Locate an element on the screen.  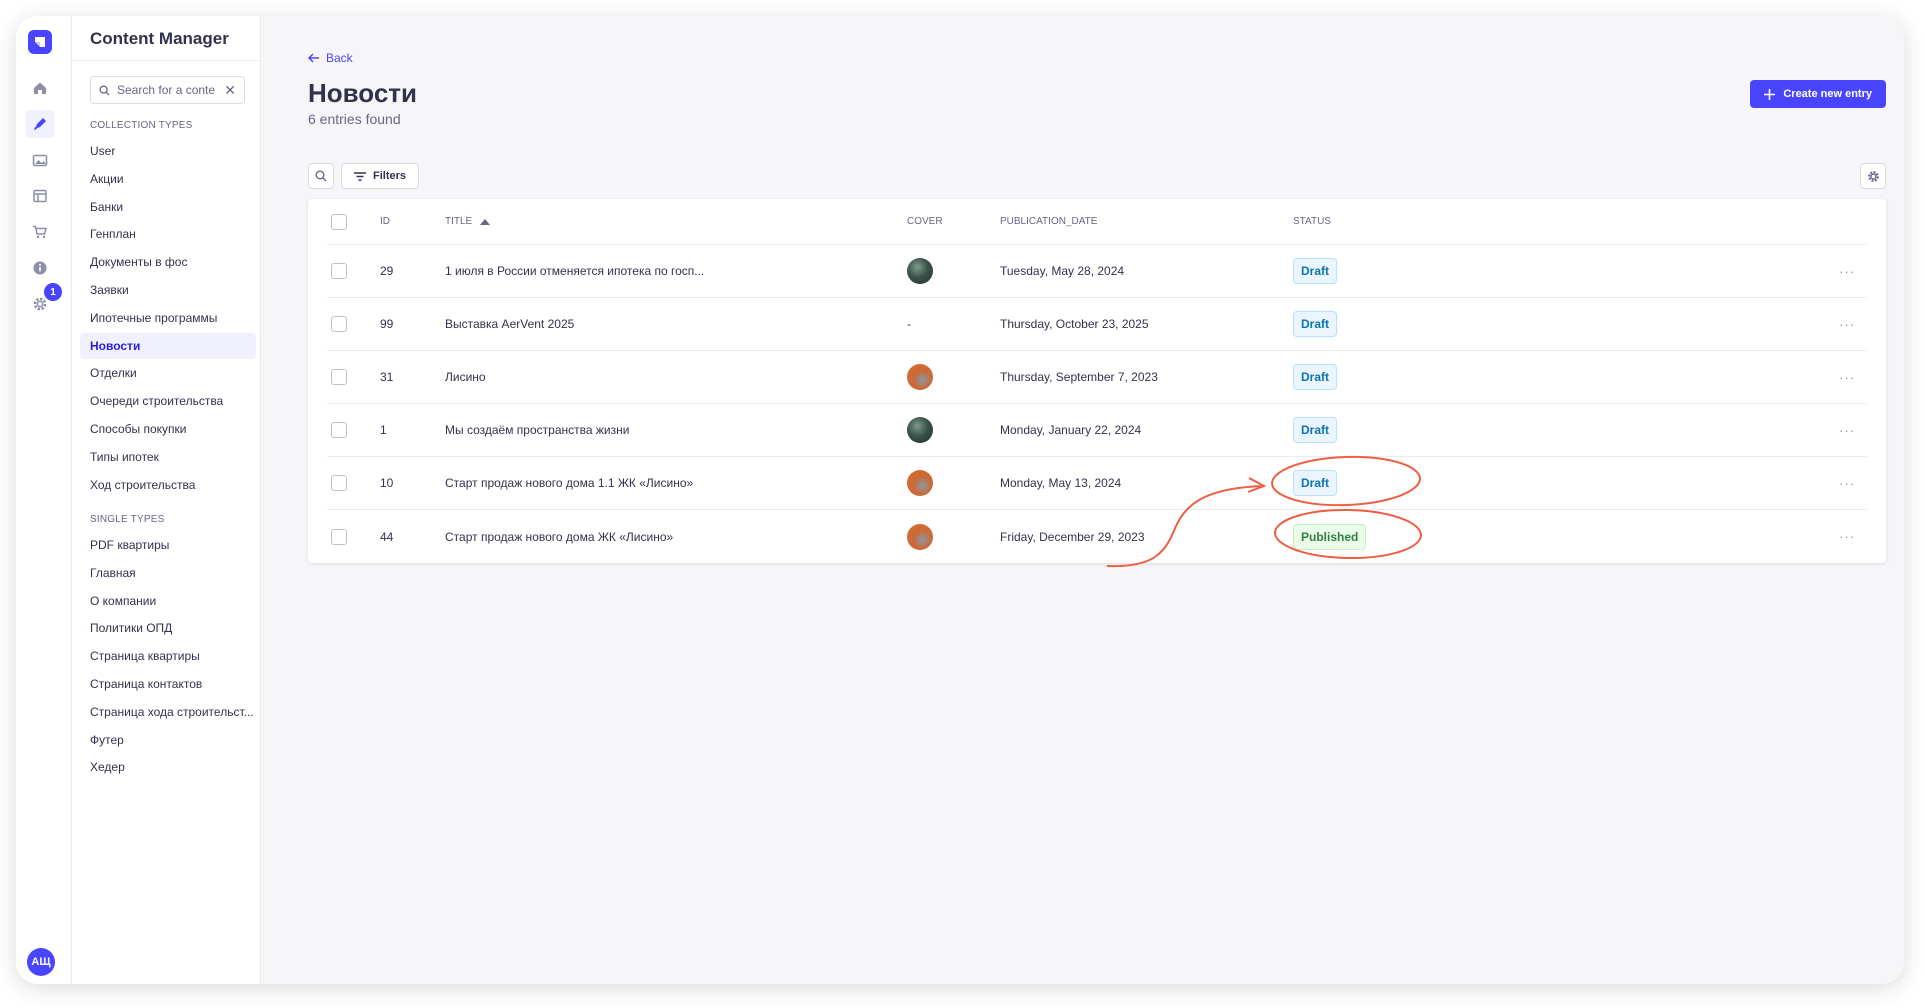
collection-type-item: Ипотечные программы is located at coordinates (168, 318).